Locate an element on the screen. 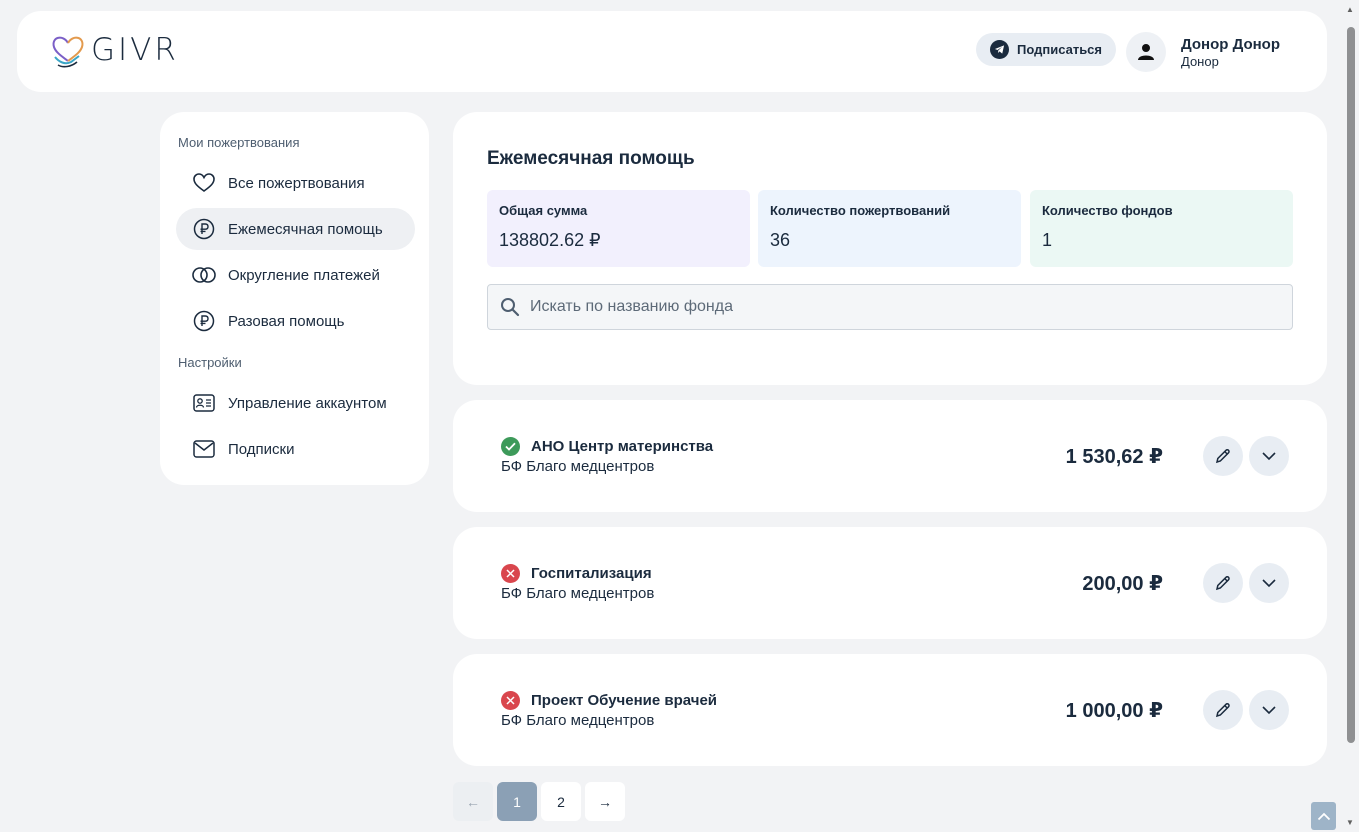  givr-logo: GIVR is located at coordinates (114, 50).